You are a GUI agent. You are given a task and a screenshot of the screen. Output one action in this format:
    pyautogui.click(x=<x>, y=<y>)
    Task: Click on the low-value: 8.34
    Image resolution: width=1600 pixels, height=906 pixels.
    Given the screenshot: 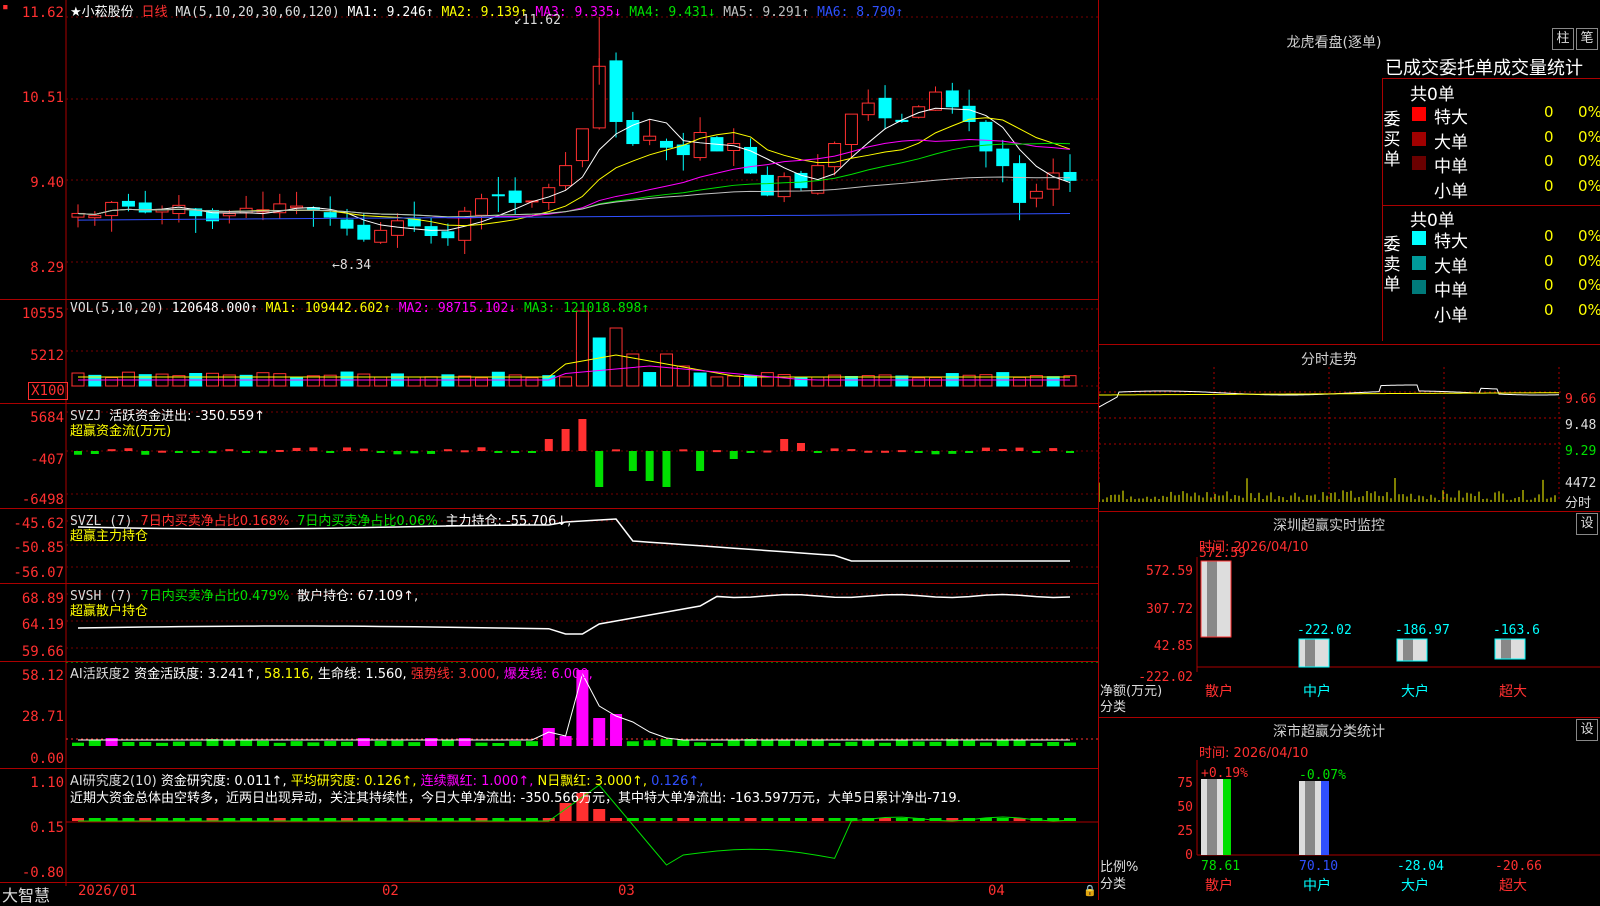 What is the action you would take?
    pyautogui.click(x=355, y=265)
    